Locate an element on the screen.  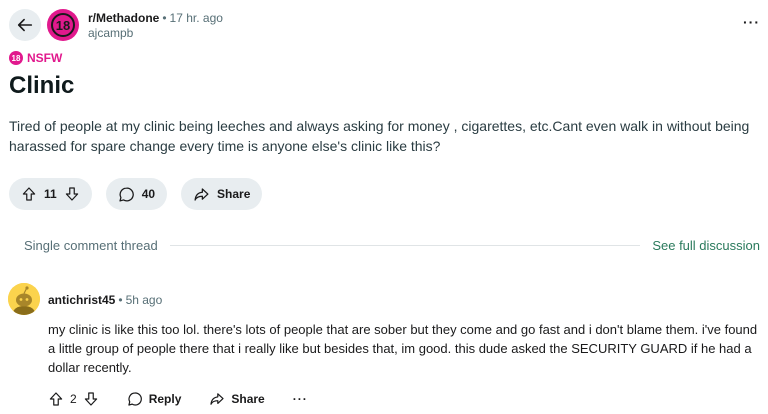
comments-button: 40 is located at coordinates (136, 194).